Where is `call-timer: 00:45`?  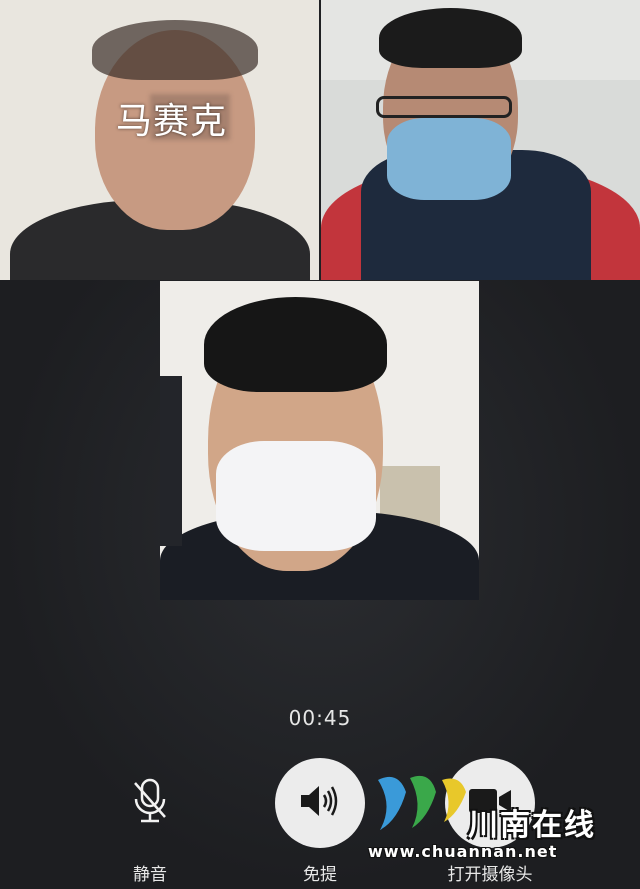
call-timer: 00:45 is located at coordinates (320, 718).